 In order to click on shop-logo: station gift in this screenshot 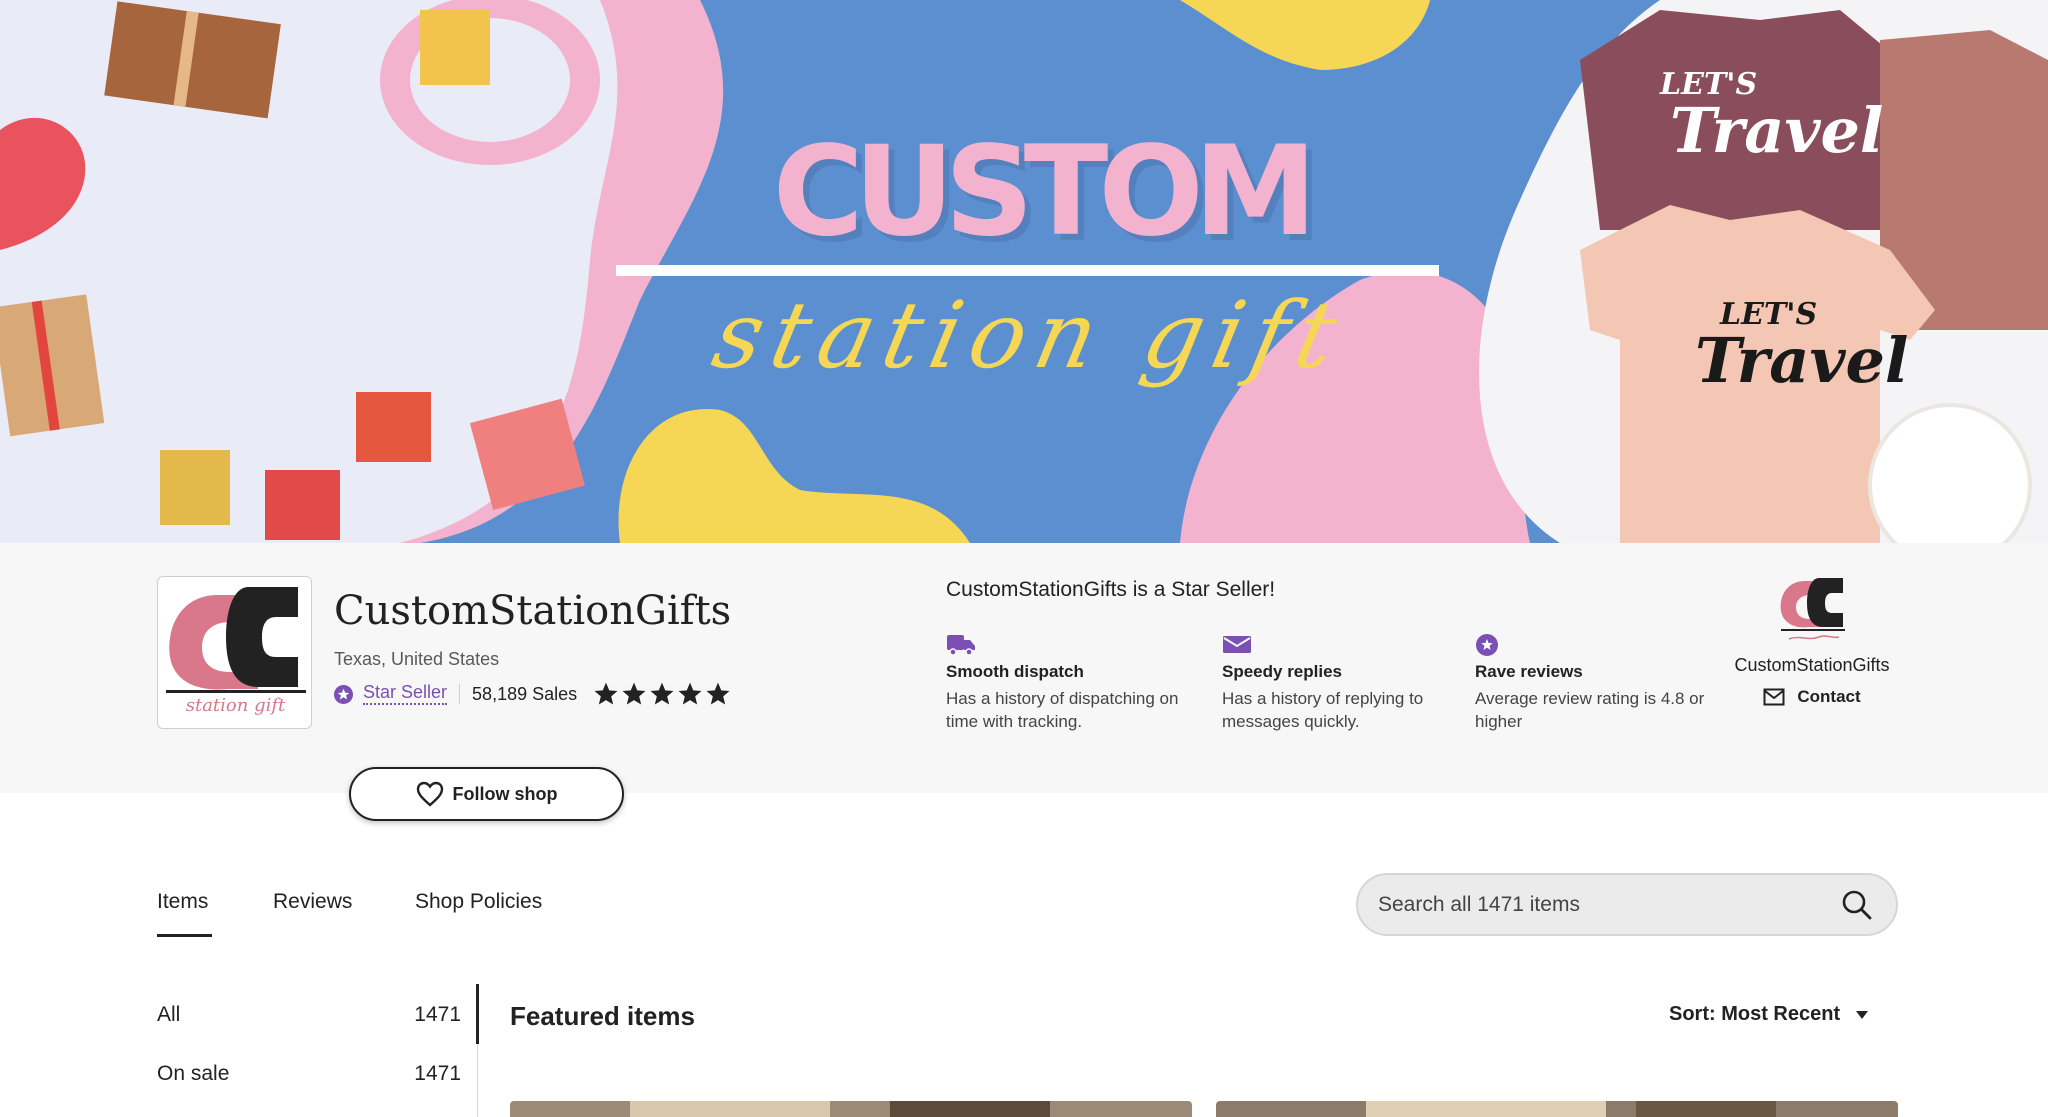, I will do `click(234, 652)`.